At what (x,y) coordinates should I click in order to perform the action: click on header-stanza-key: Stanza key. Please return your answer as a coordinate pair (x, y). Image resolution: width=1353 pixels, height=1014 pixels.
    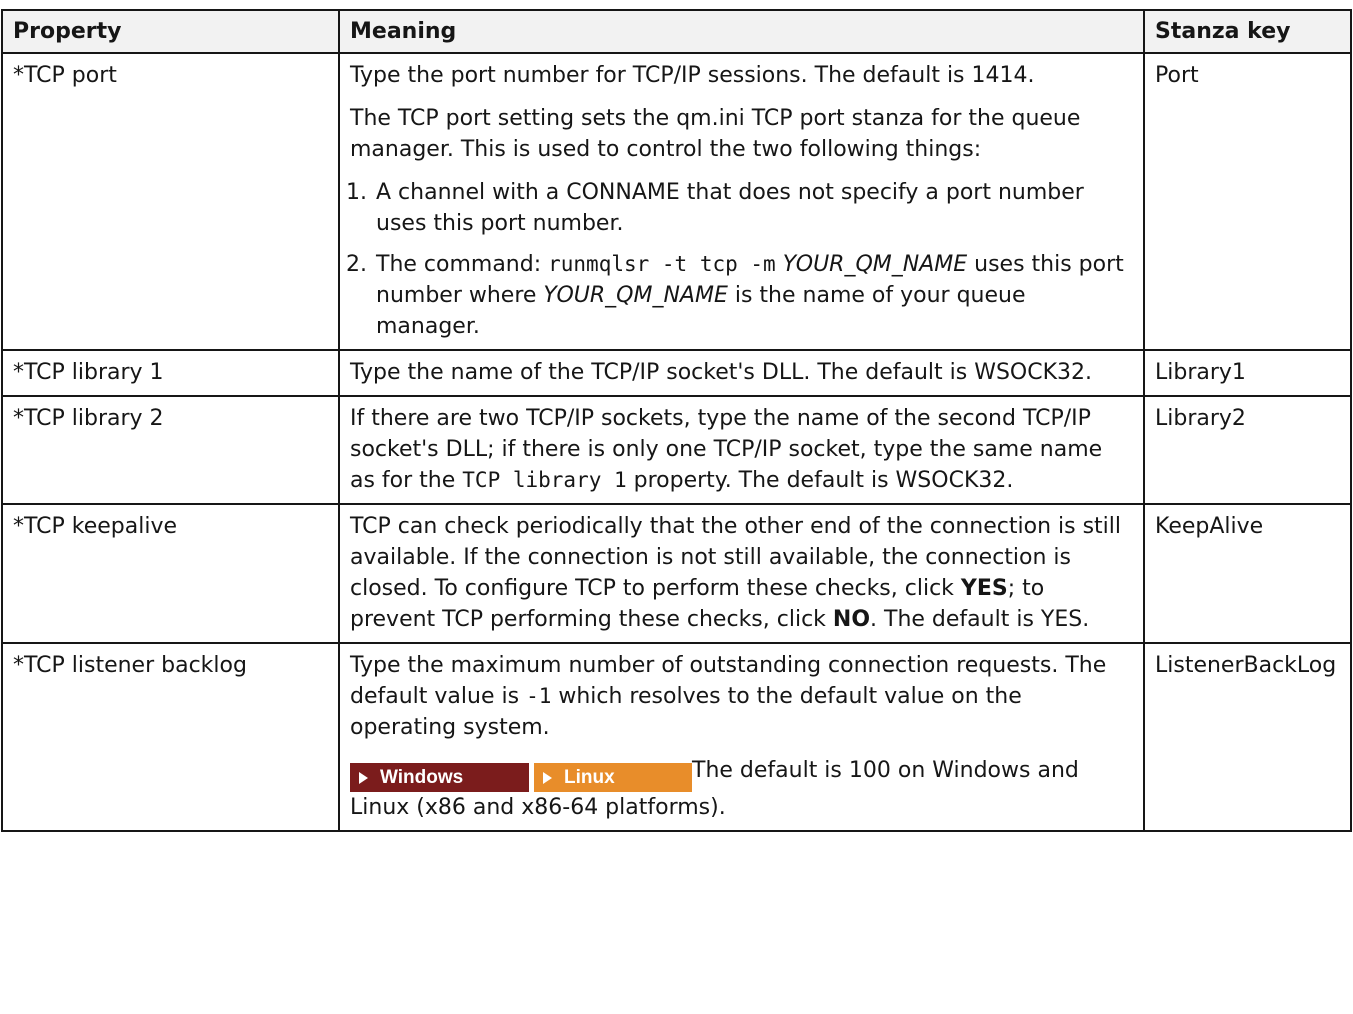
    Looking at the image, I should click on (1247, 31).